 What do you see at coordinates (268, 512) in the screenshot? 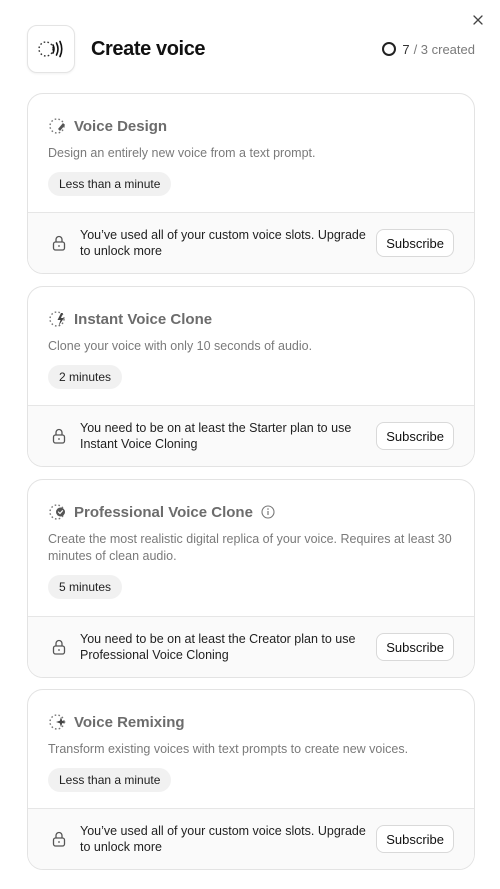
I see `info-icon` at bounding box center [268, 512].